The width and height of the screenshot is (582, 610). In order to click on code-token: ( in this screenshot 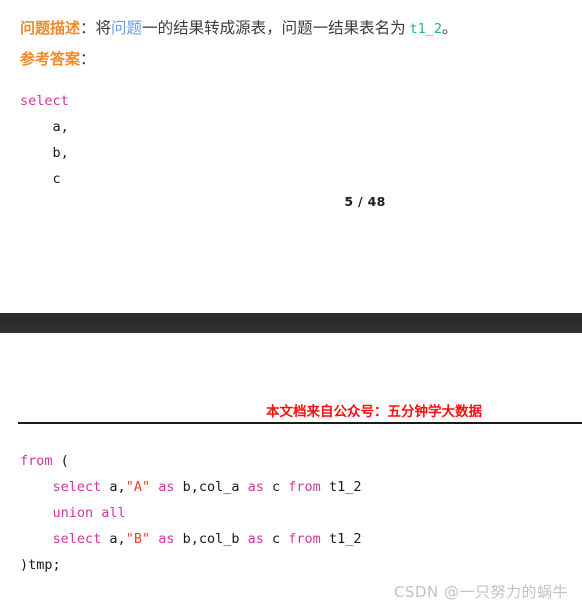, I will do `click(60, 461)`.